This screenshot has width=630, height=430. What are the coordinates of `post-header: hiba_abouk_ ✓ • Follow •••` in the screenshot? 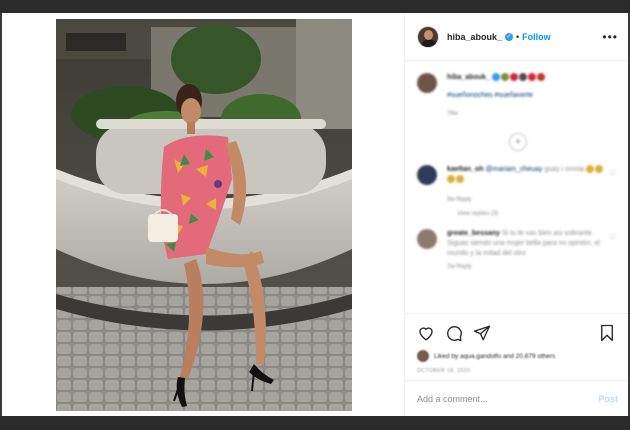 It's located at (516, 37).